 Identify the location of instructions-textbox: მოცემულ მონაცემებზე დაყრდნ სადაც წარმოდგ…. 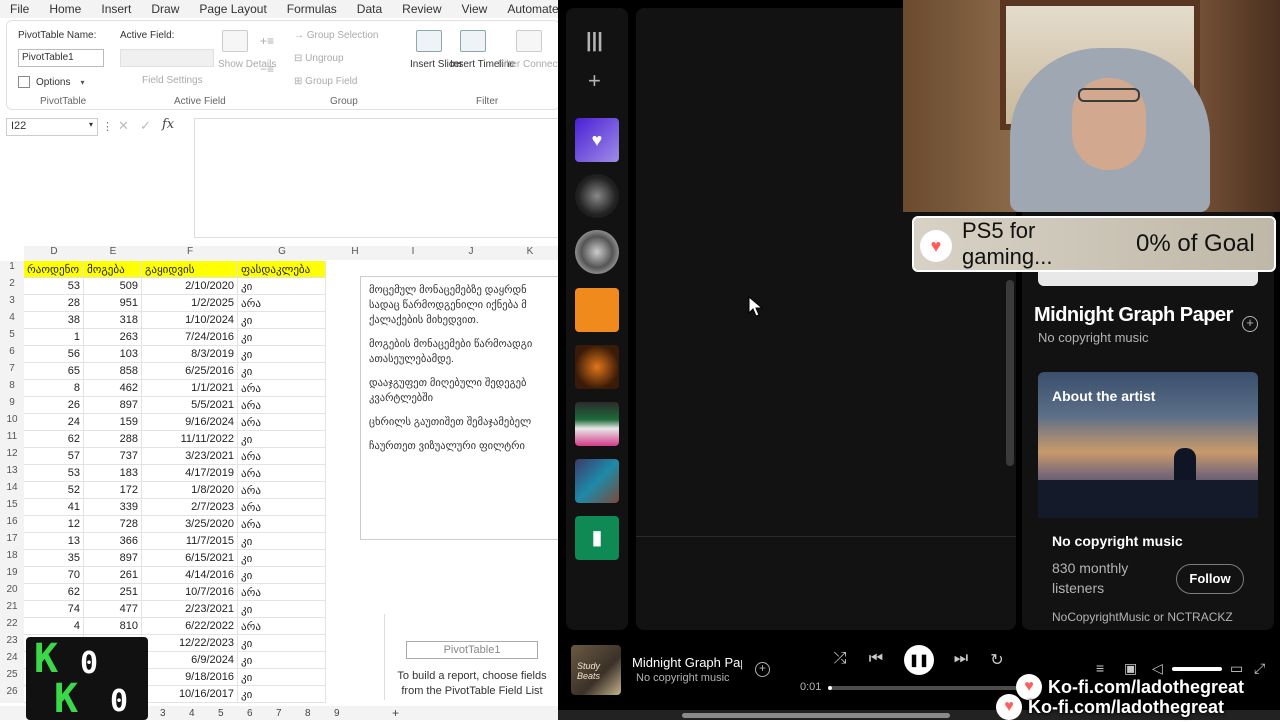
(460, 408).